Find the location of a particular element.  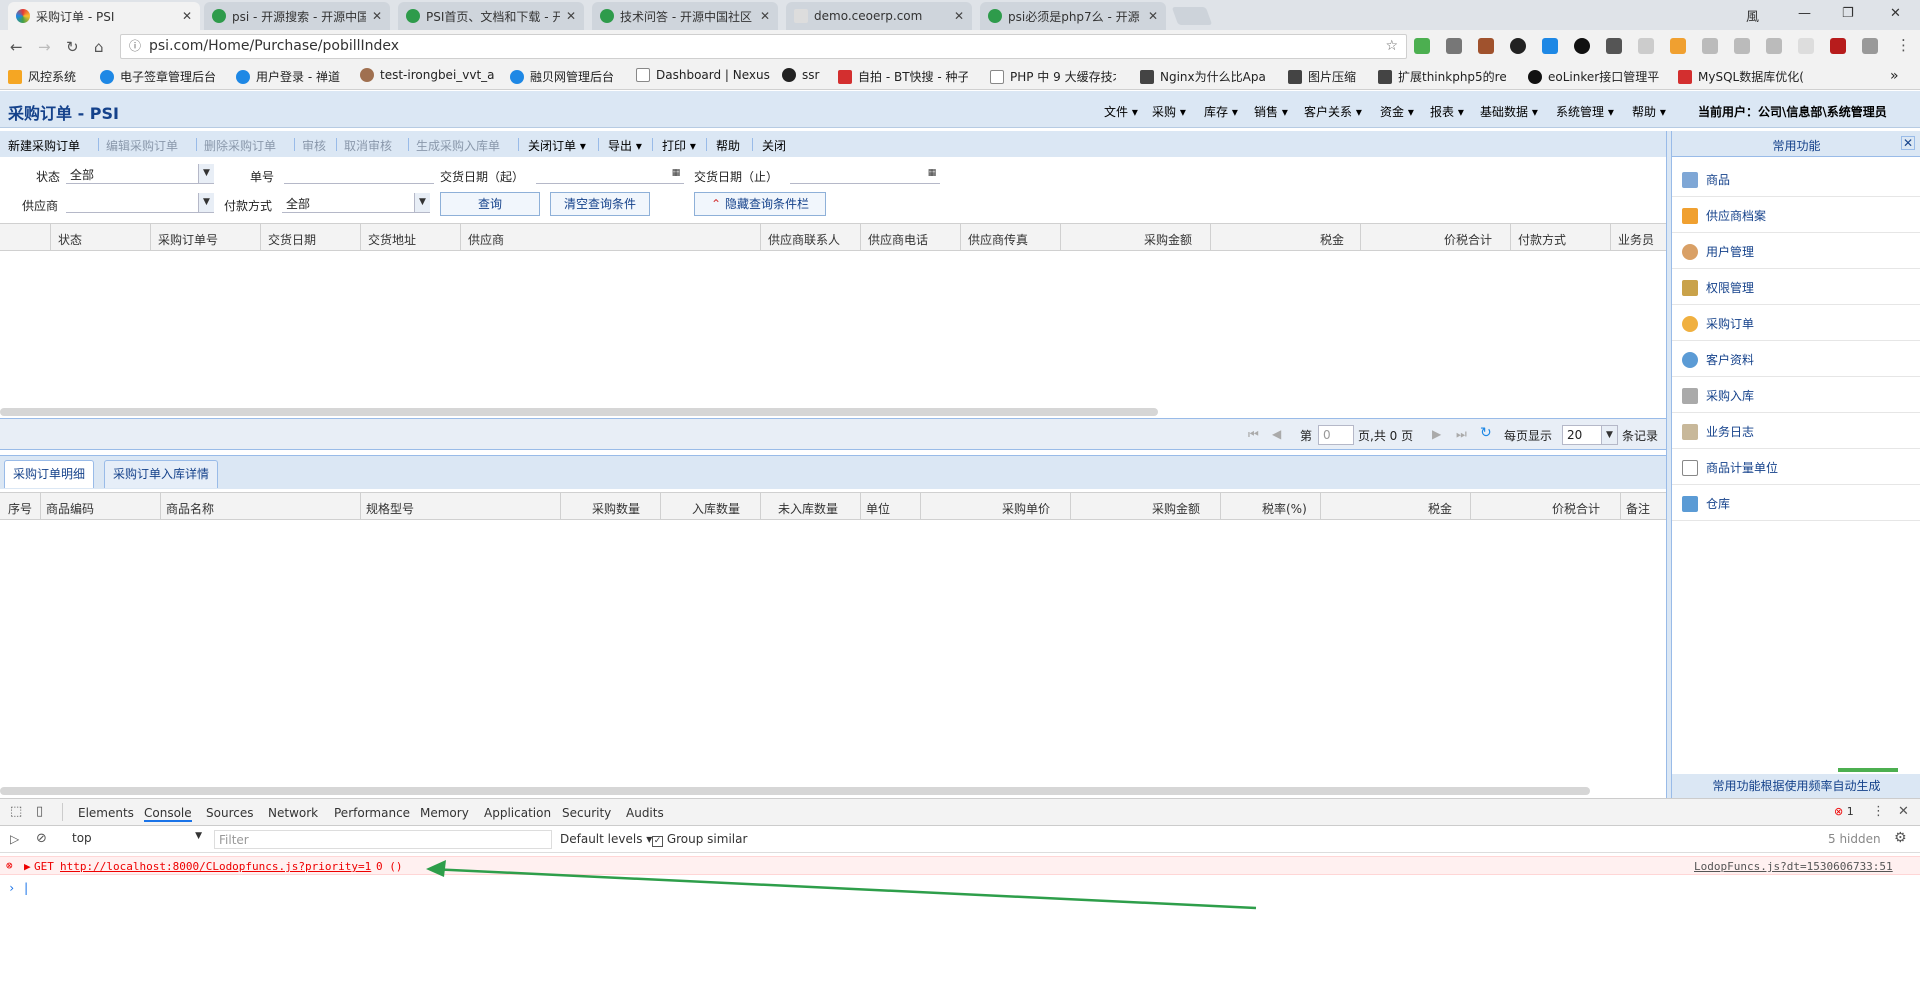

column-header: 商品编码 is located at coordinates (70, 508).